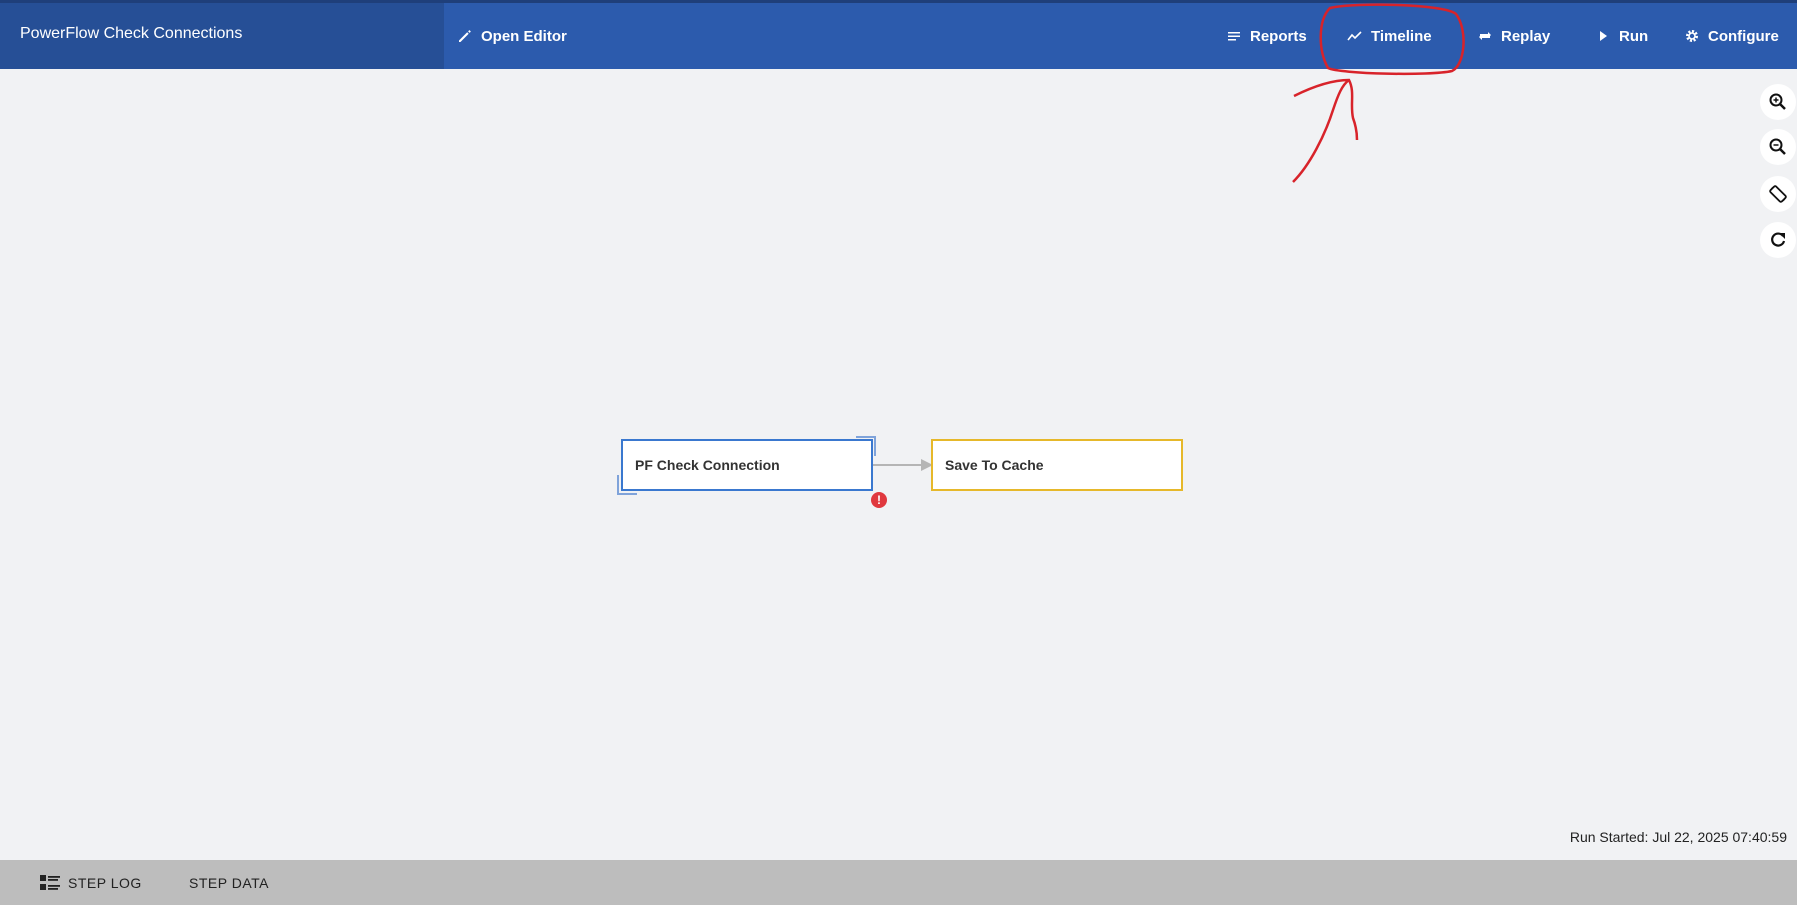 Image resolution: width=1797 pixels, height=905 pixels. What do you see at coordinates (1234, 36) in the screenshot?
I see `lines-icon` at bounding box center [1234, 36].